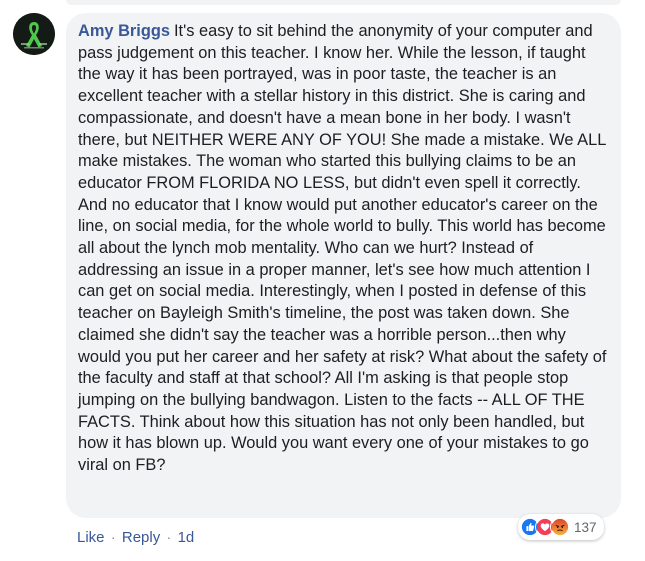  What do you see at coordinates (585, 527) in the screenshot?
I see `reaction-count: 137` at bounding box center [585, 527].